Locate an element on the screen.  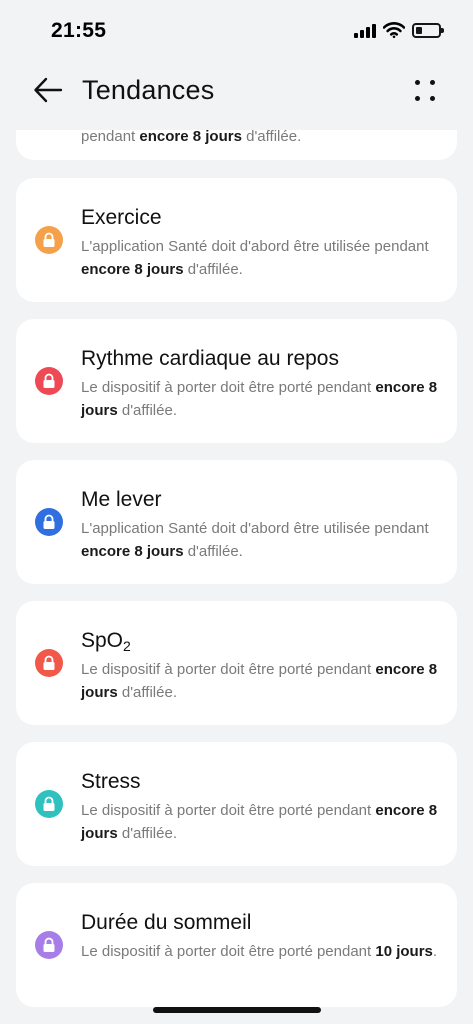
status-bar: 21:55 is located at coordinates (236, 29).